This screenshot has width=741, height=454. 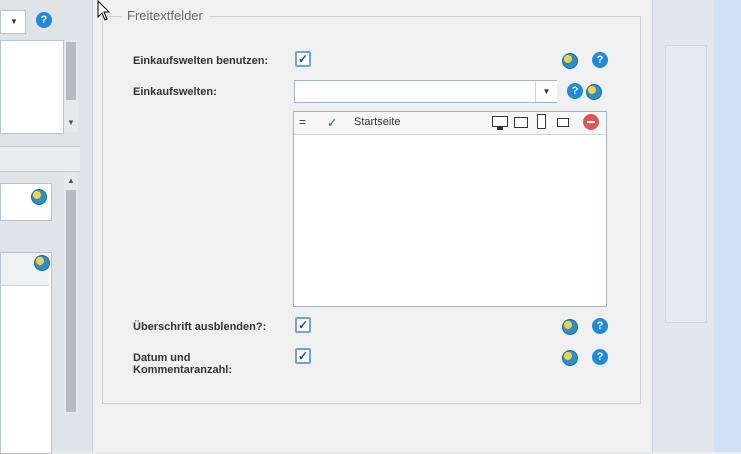 What do you see at coordinates (563, 122) in the screenshot?
I see `phone-landscape-icon` at bounding box center [563, 122].